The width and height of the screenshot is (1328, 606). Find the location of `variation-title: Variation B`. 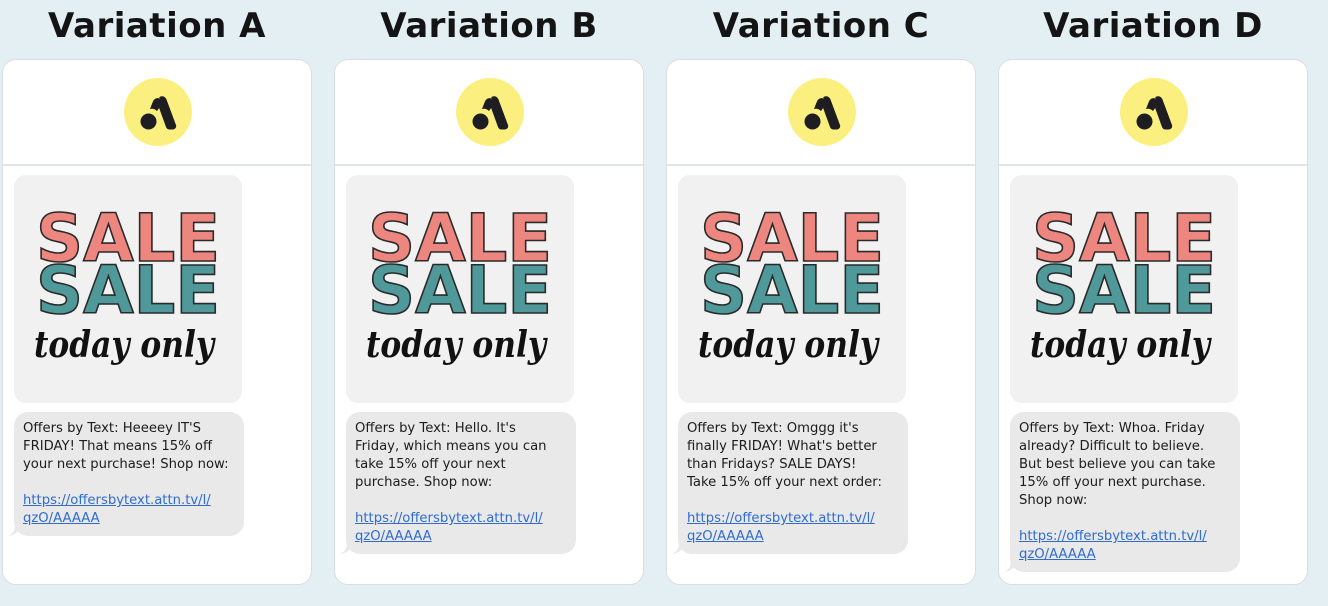

variation-title: Variation B is located at coordinates (489, 26).